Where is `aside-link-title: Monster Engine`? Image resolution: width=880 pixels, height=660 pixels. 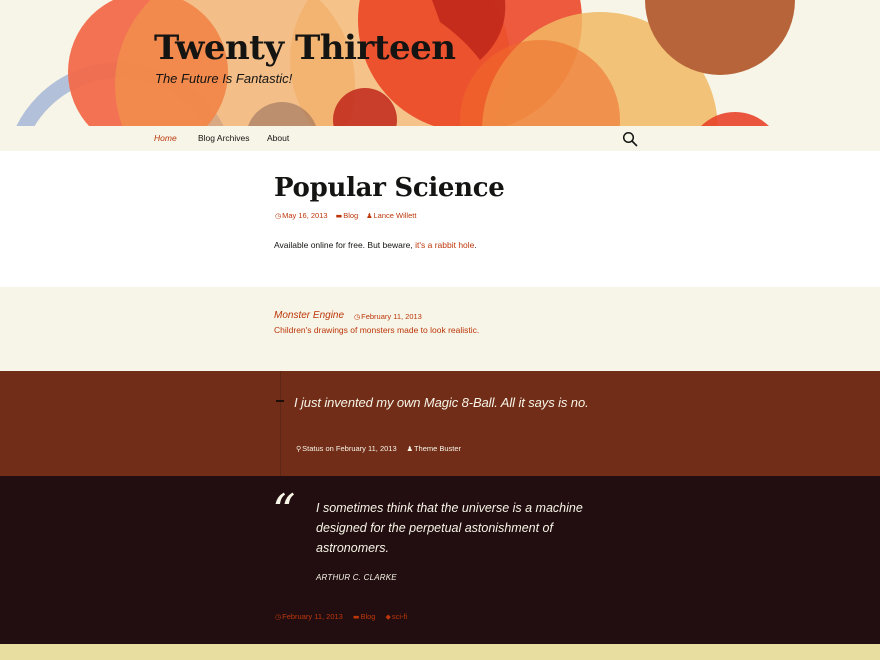
aside-link-title: Monster Engine is located at coordinates (309, 315).